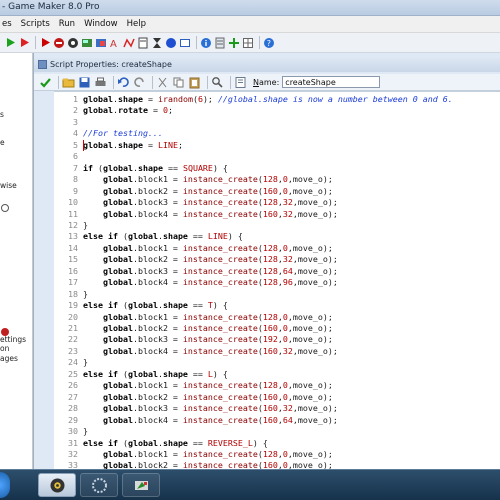 Image resolution: width=500 pixels, height=500 pixels. What do you see at coordinates (277, 374) in the screenshot?
I see `code-line: 25 else if (global.shape == L) {` at bounding box center [277, 374].